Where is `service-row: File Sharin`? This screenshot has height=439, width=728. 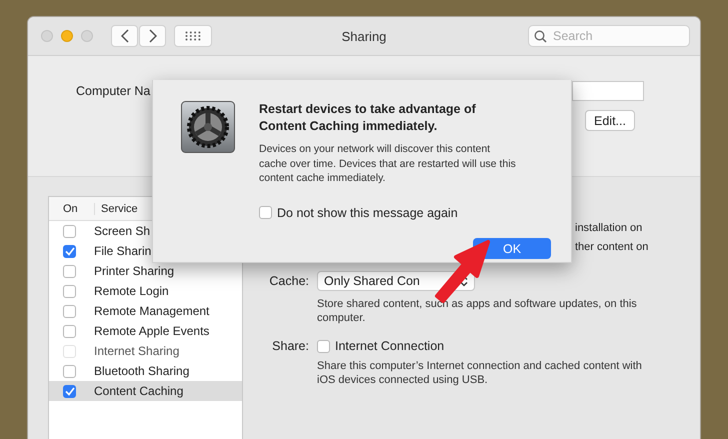 service-row: File Sharin is located at coordinates (145, 251).